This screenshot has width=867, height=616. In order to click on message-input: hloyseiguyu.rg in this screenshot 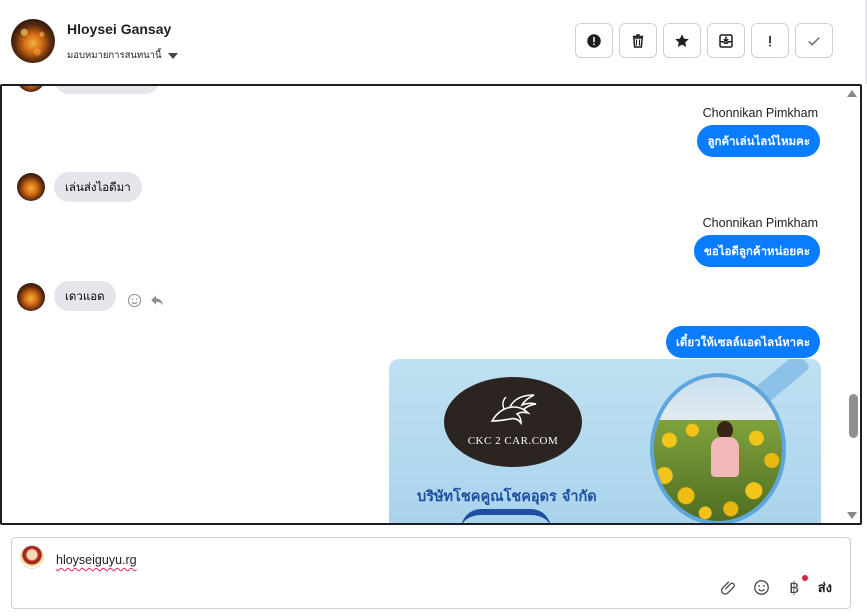, I will do `click(96, 560)`.